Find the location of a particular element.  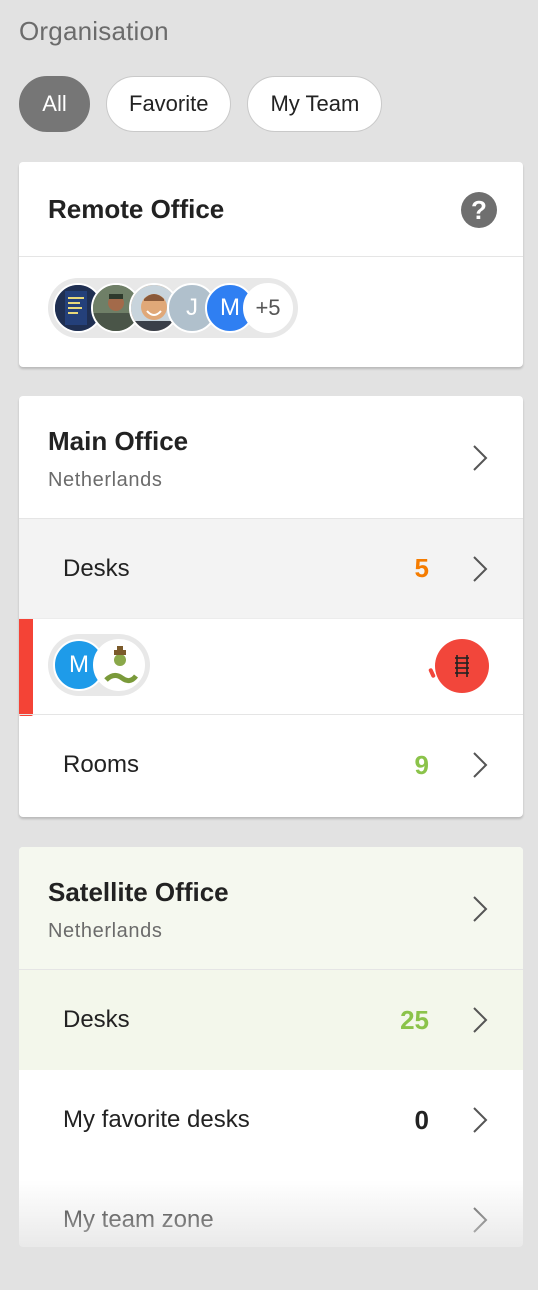

remote-office-avatar-group: J M +5 is located at coordinates (173, 308).